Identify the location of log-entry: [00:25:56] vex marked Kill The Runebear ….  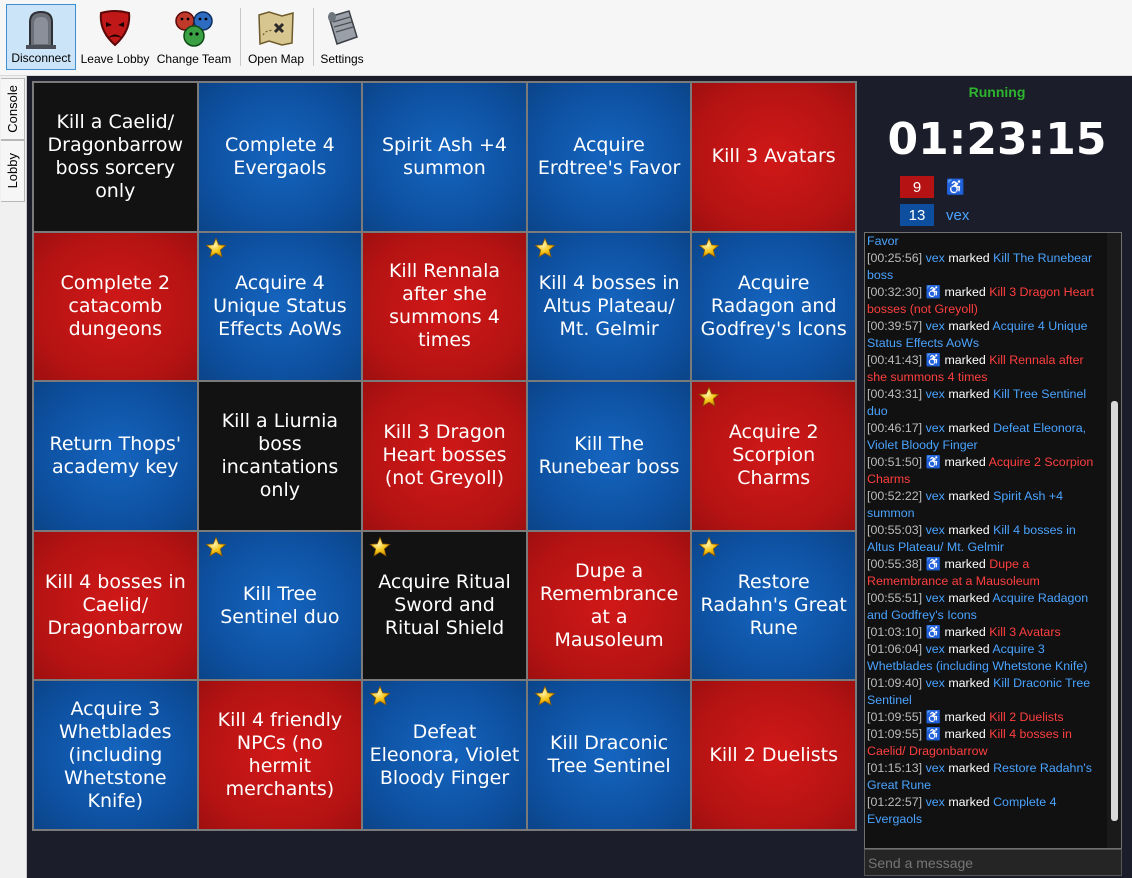
(985, 267).